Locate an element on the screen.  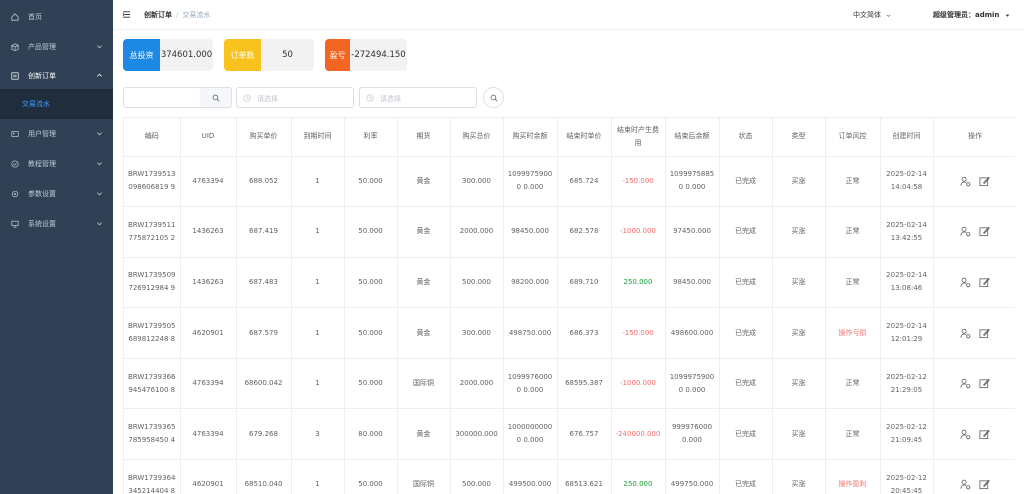
table-cell: 80.000 is located at coordinates (371, 434).